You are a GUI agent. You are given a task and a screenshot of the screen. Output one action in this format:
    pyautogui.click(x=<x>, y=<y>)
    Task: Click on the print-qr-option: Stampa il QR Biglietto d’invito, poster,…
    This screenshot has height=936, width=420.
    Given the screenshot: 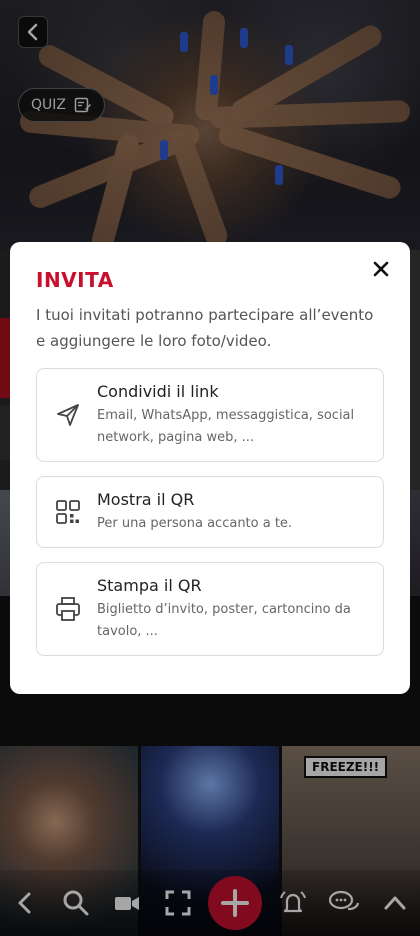 What is the action you would take?
    pyautogui.click(x=210, y=609)
    